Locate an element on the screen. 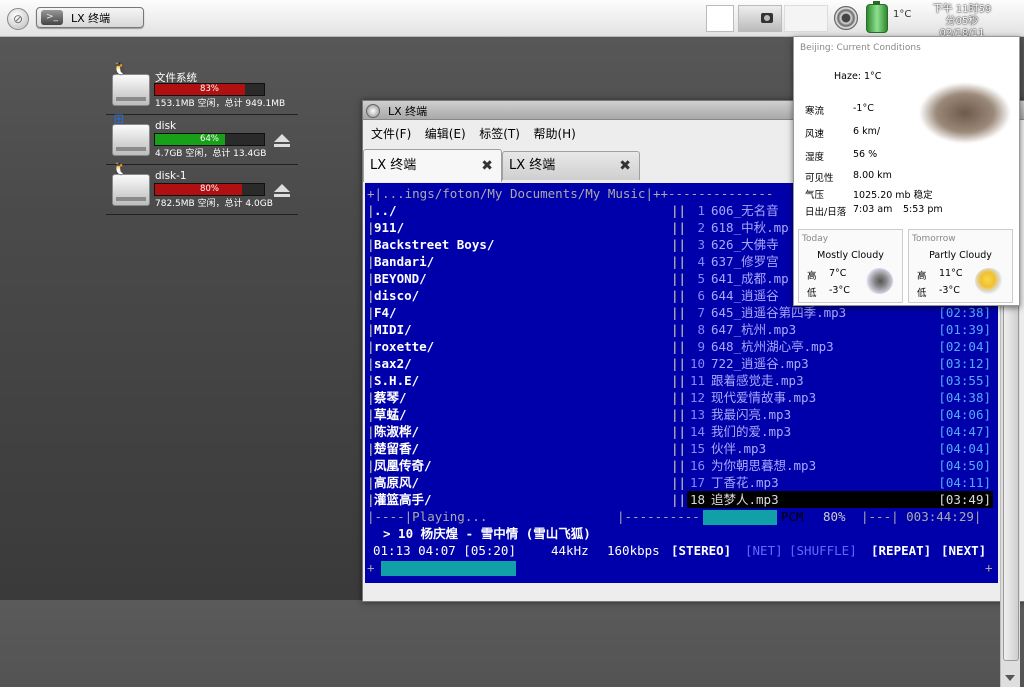  drive-widget-filesystem: 🐧 文件系统 83% 153.1MB 空闲，总计 949.1MB is located at coordinates (202, 88).